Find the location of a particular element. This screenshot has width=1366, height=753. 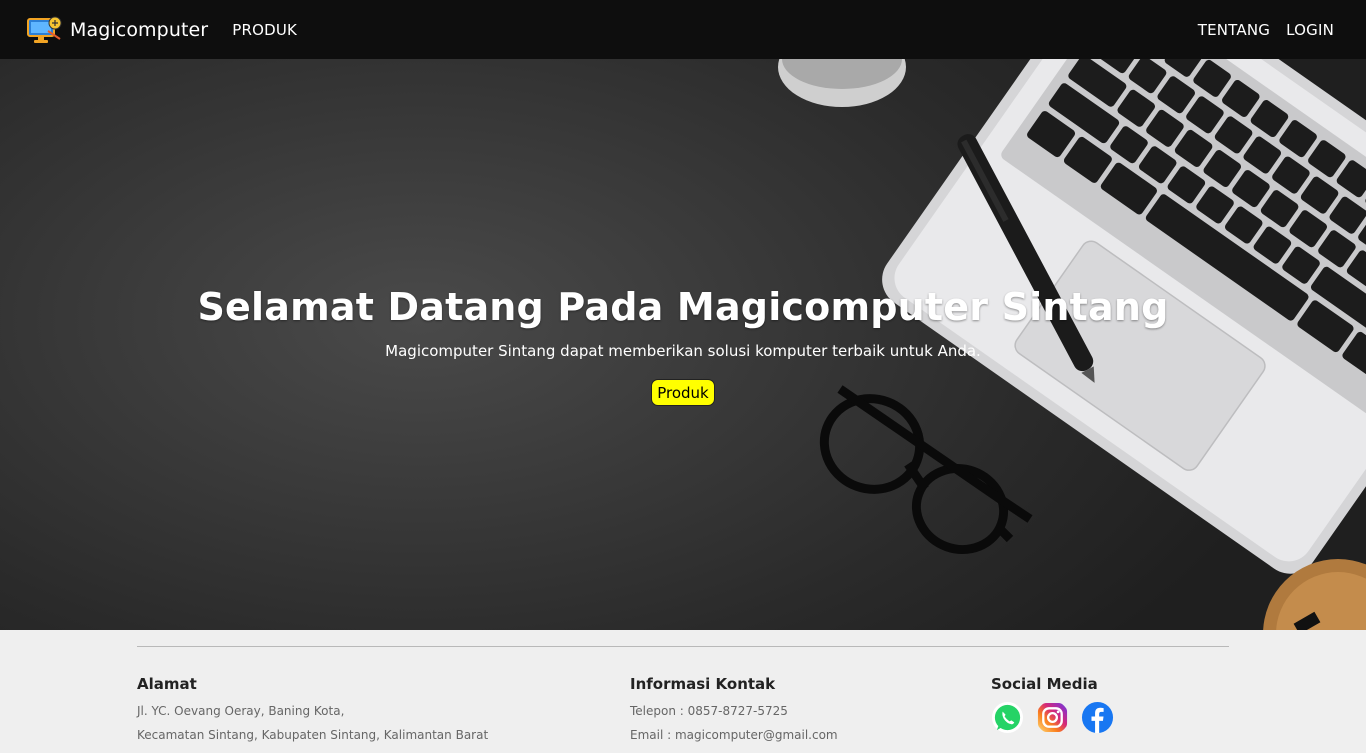

nav-link-tentang: TENTANG is located at coordinates (1234, 30).